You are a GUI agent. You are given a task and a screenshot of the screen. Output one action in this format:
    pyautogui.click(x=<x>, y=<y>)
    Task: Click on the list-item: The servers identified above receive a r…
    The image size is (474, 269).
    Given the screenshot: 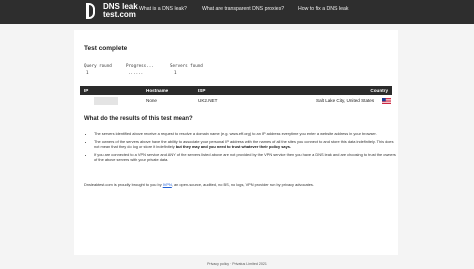 What is the action you would take?
    pyautogui.click(x=245, y=133)
    